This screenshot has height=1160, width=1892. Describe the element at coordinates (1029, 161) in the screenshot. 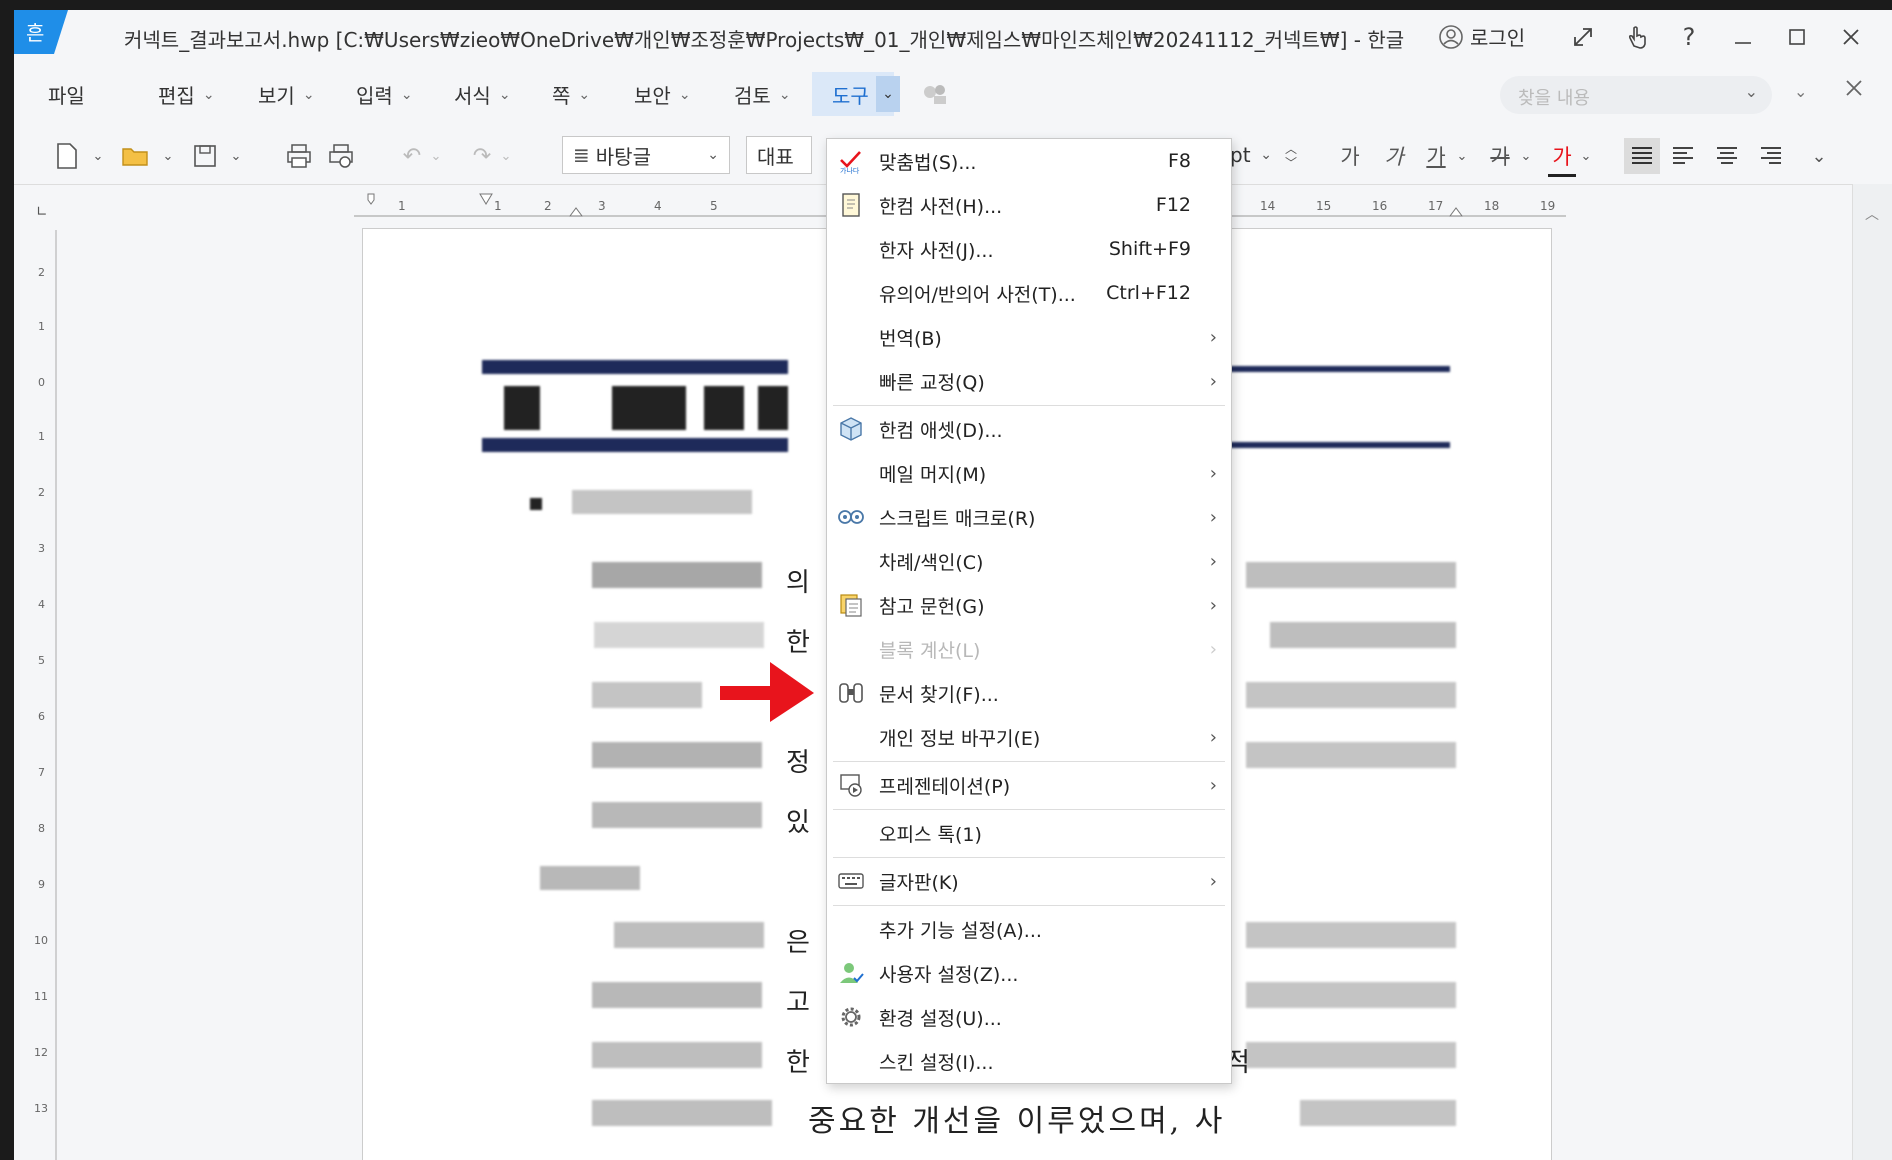

I see `menu-item-spellcheck: 가나다 맞춤법(S)... F8` at that location.